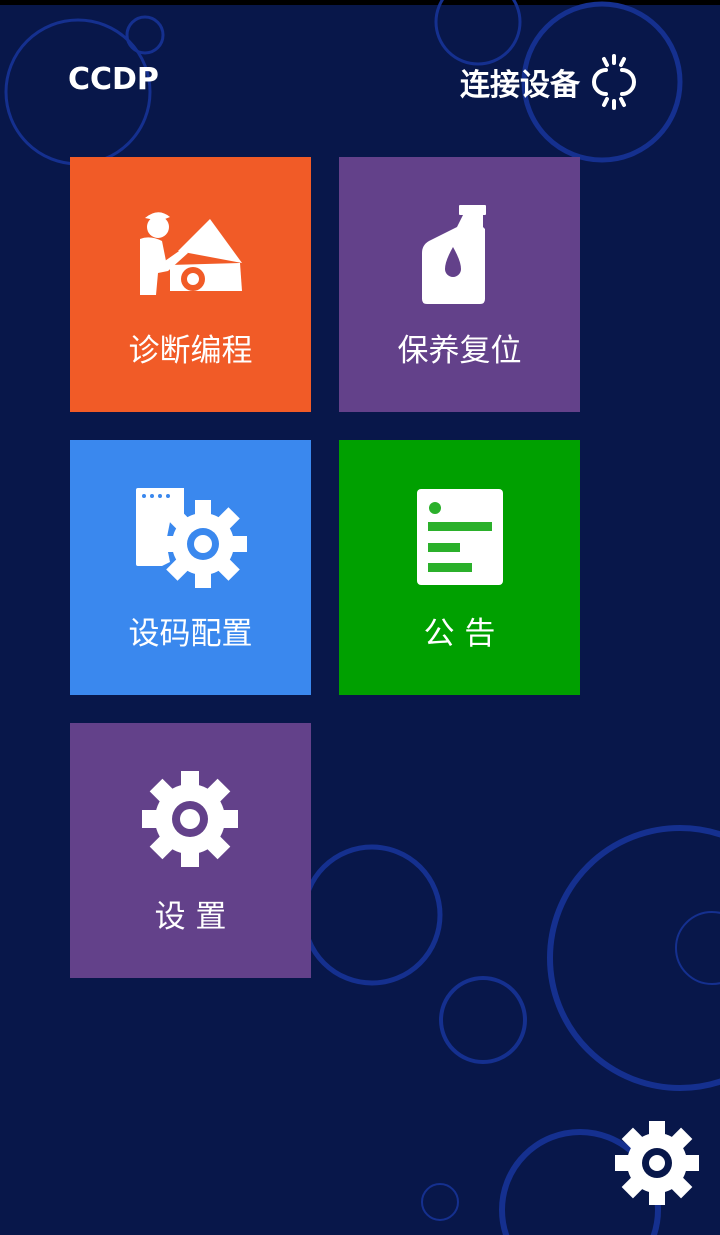 The height and width of the screenshot is (1235, 720). I want to click on connect-device-label: 连接设备, so click(520, 85).